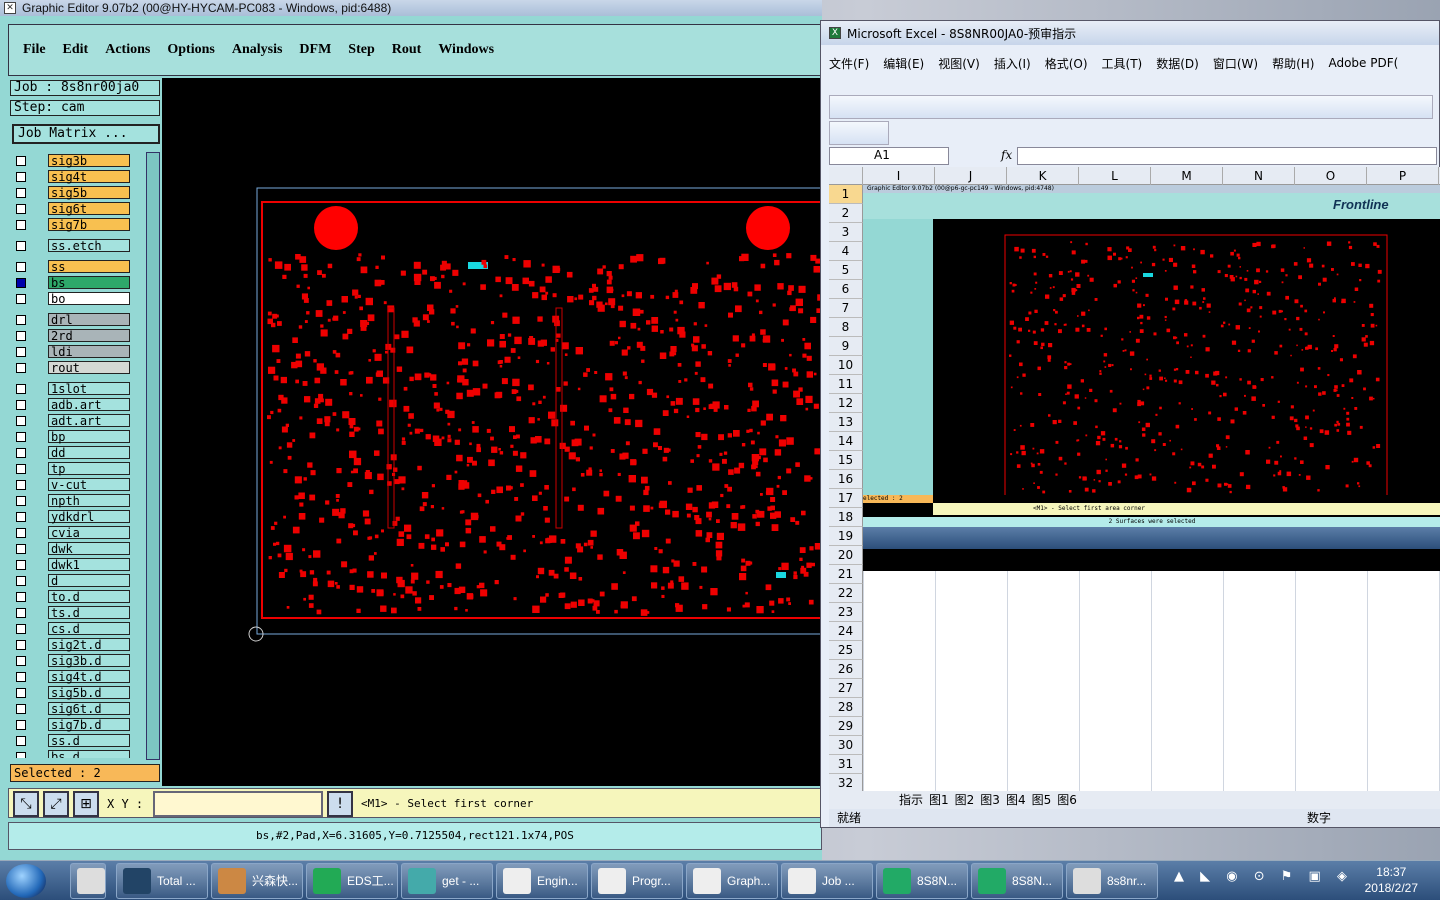 The width and height of the screenshot is (1440, 900). What do you see at coordinates (153, 456) in the screenshot?
I see `layer-scrollbar` at bounding box center [153, 456].